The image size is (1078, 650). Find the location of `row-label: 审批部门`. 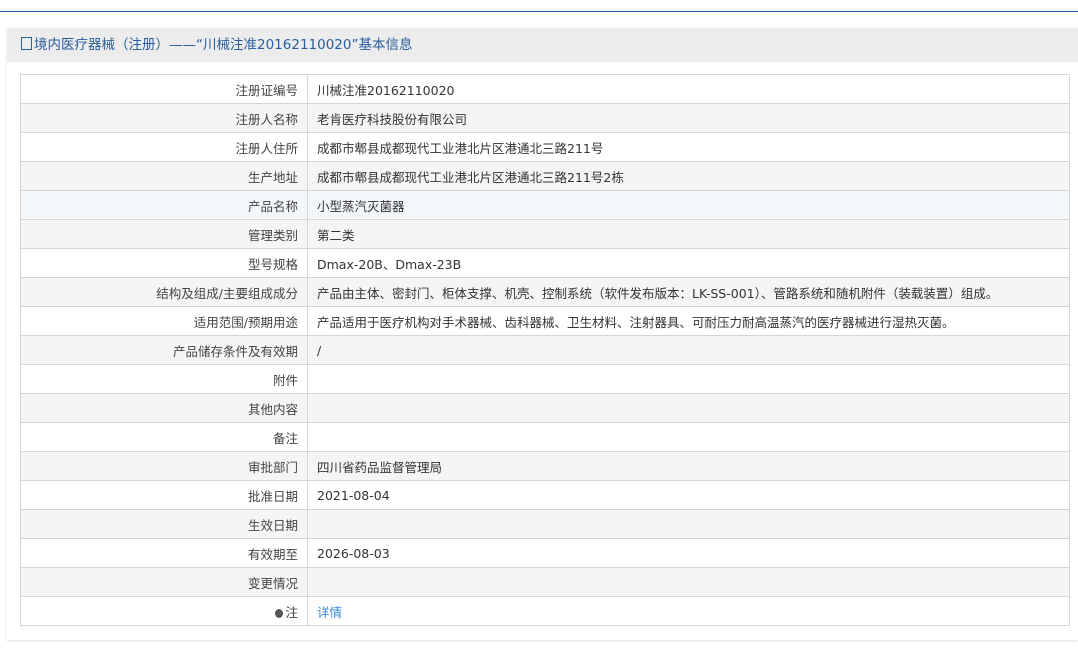

row-label: 审批部门 is located at coordinates (164, 466).